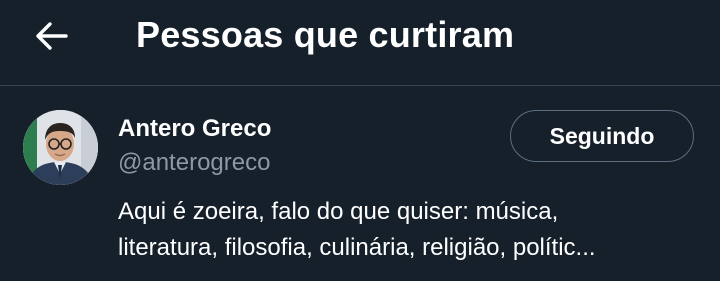  I want to click on user-handle: @anterogreco, so click(194, 163).